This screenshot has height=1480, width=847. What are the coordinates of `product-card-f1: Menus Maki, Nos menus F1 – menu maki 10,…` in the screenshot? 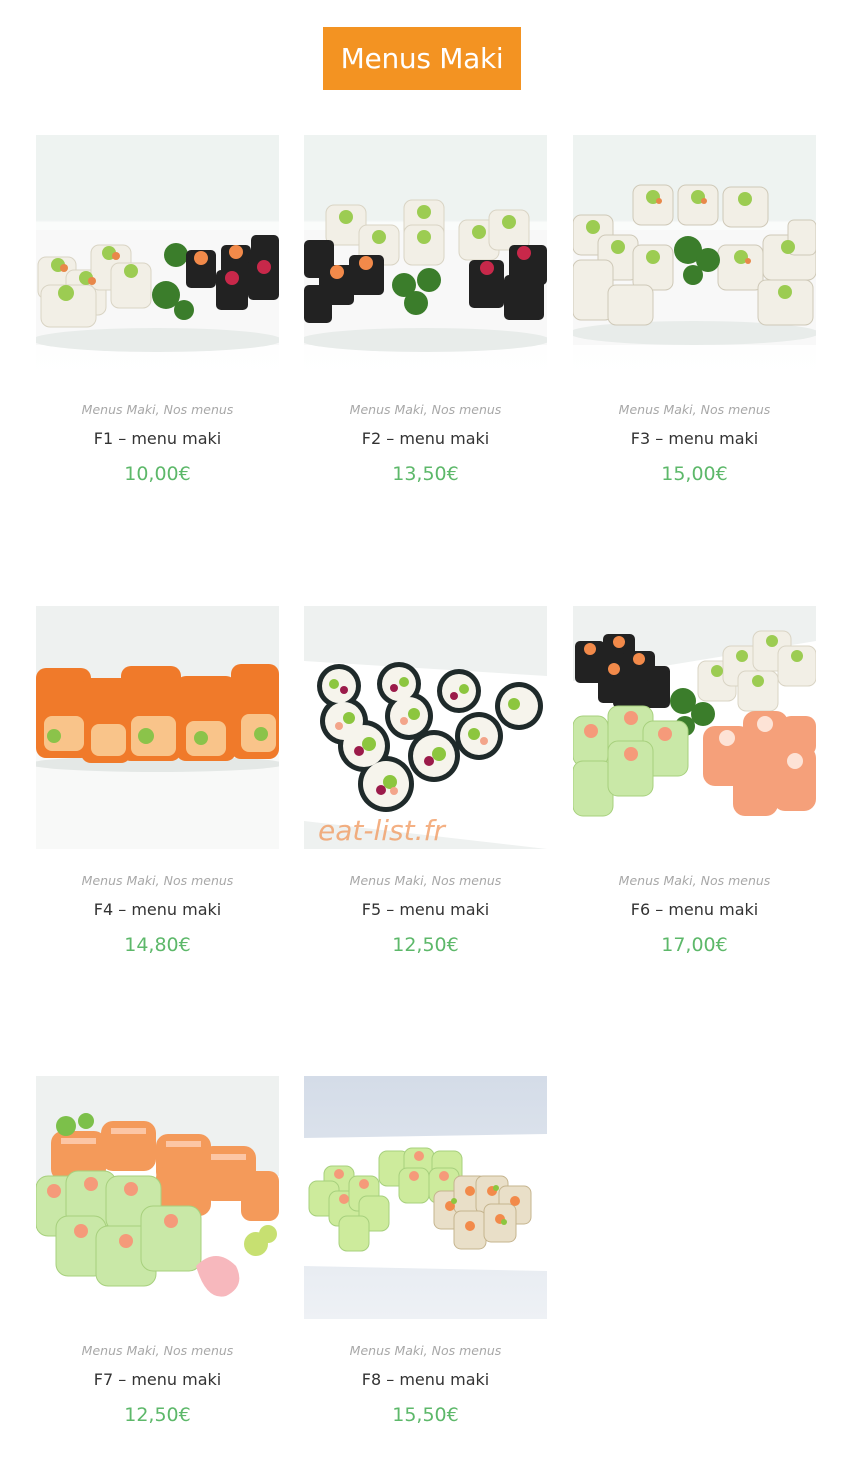 It's located at (157, 310).